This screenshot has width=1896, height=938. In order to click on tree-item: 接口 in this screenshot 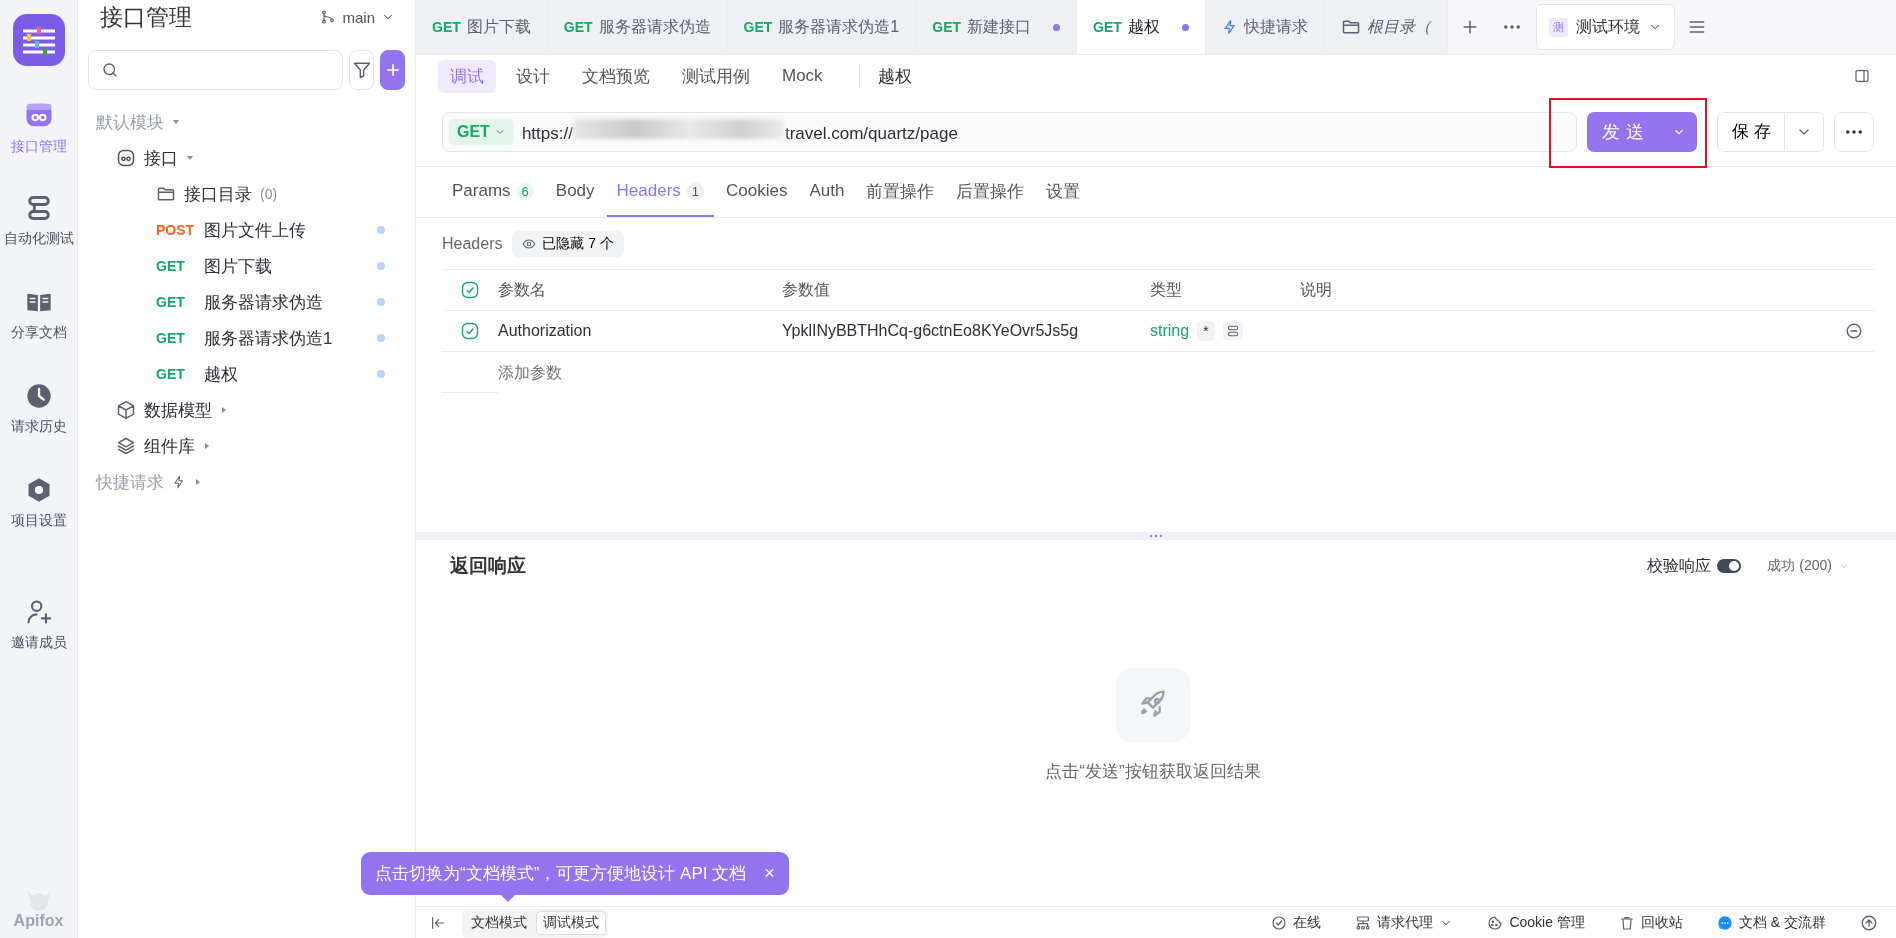, I will do `click(256, 158)`.